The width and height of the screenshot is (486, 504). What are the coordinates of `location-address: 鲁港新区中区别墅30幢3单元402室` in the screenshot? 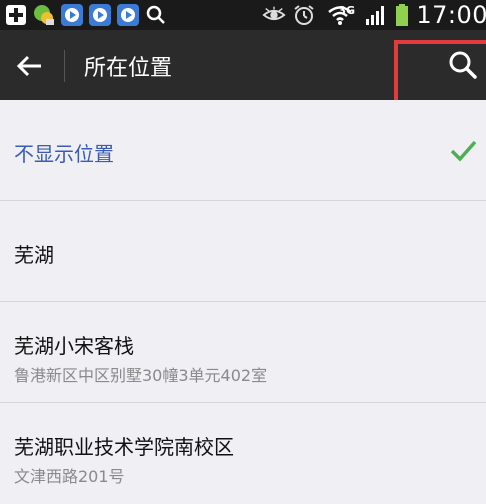 It's located at (141, 375).